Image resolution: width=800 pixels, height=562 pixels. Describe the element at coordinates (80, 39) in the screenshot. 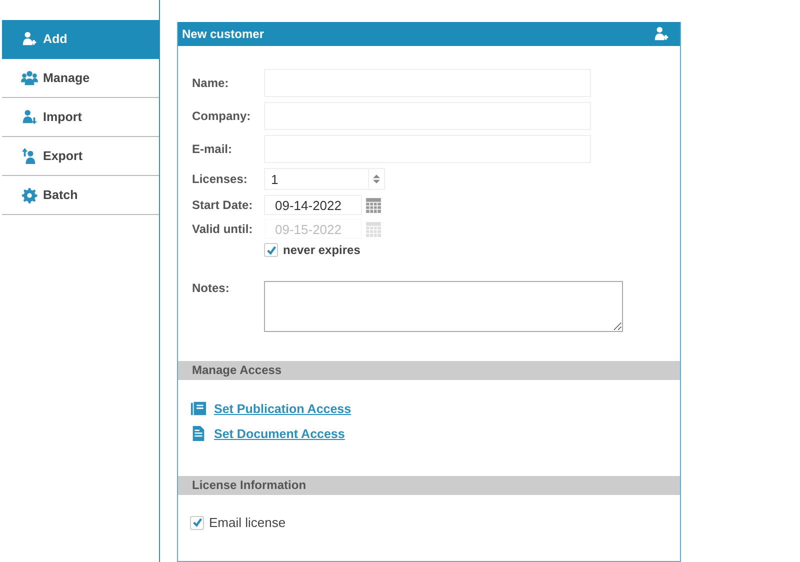

I see `sidebar-item: Add` at that location.